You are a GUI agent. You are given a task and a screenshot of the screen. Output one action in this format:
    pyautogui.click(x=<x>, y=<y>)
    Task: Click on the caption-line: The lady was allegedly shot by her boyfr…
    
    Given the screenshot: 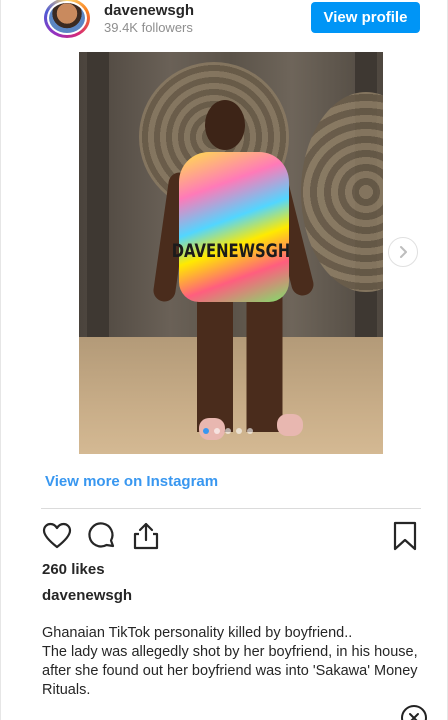 What is the action you would take?
    pyautogui.click(x=230, y=671)
    